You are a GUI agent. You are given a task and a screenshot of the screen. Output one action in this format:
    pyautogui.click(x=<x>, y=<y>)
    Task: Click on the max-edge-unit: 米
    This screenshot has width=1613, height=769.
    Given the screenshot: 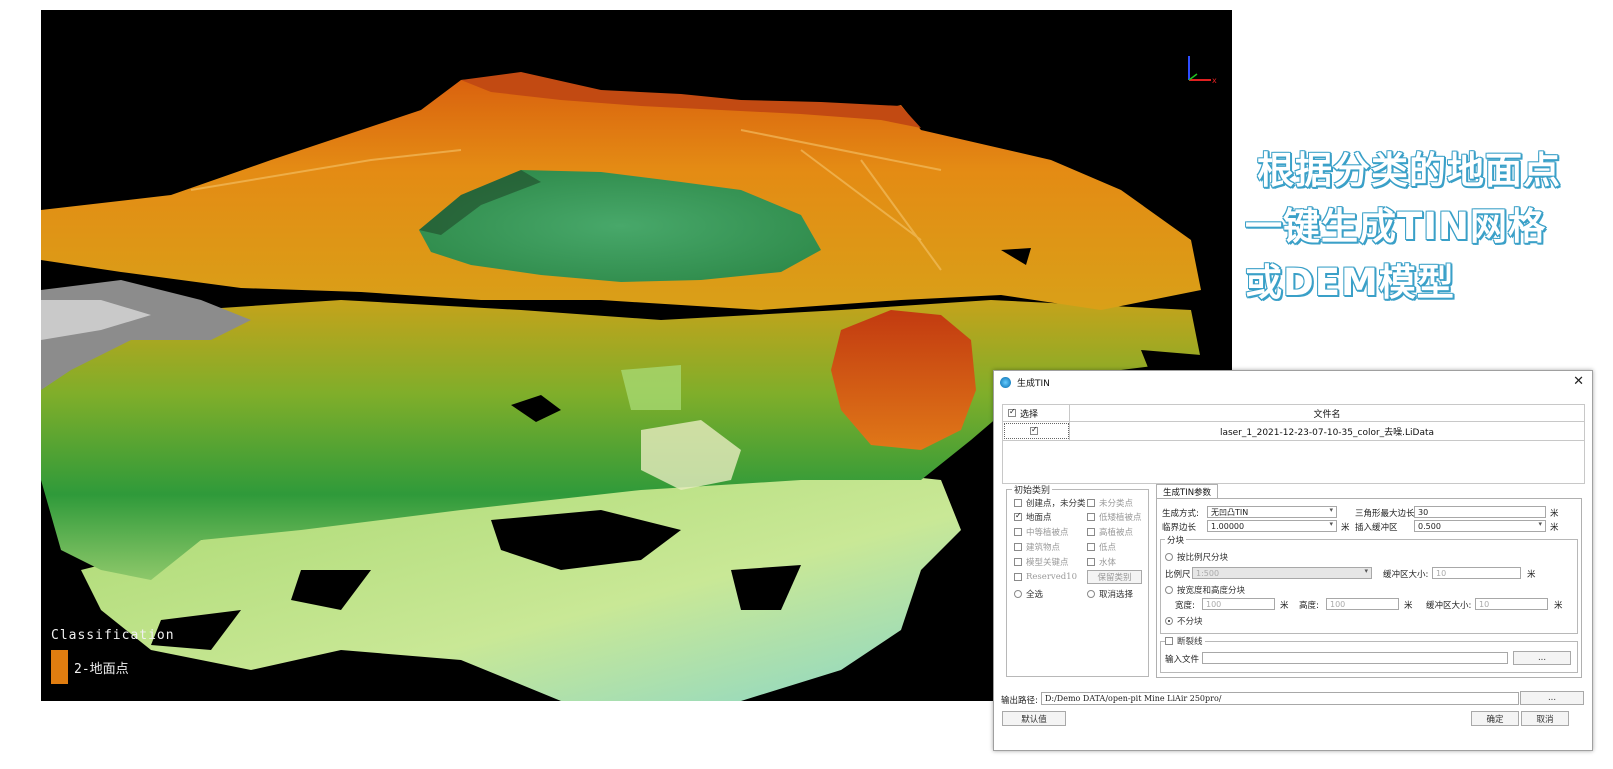 What is the action you would take?
    pyautogui.click(x=1554, y=514)
    